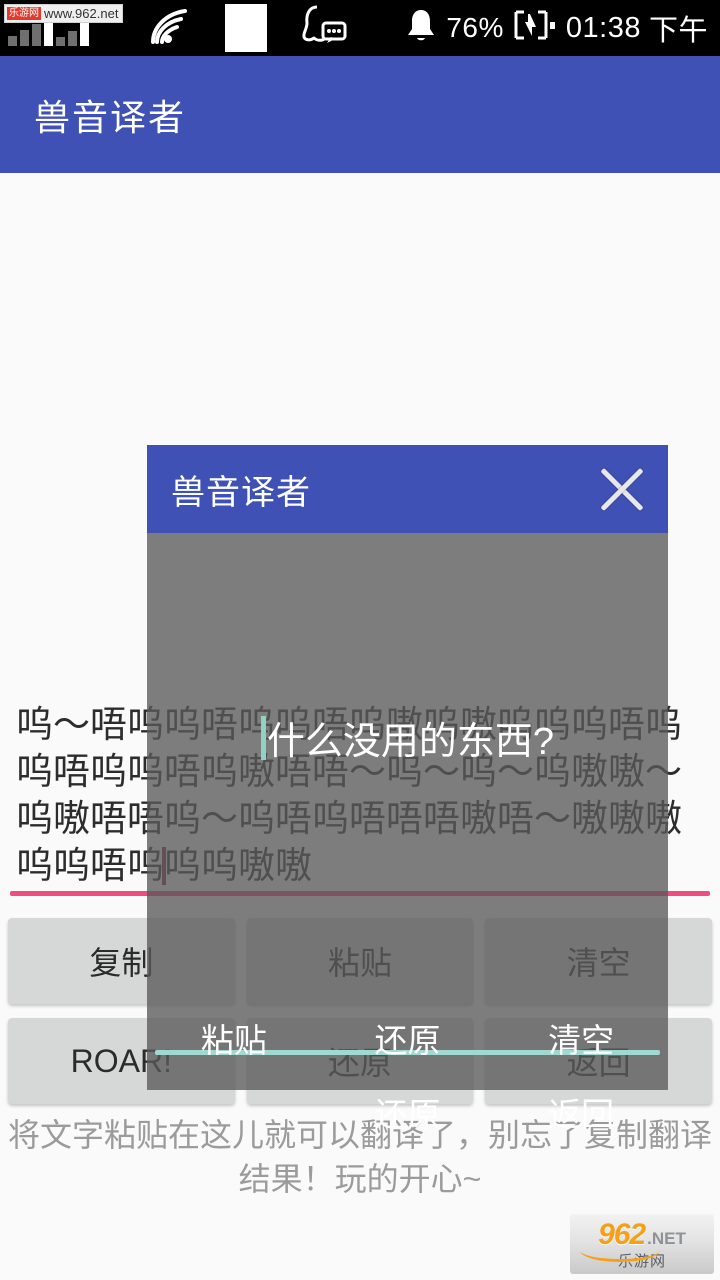 The height and width of the screenshot is (1280, 720). What do you see at coordinates (475, 27) in the screenshot?
I see `battery-percent-label: 76%` at bounding box center [475, 27].